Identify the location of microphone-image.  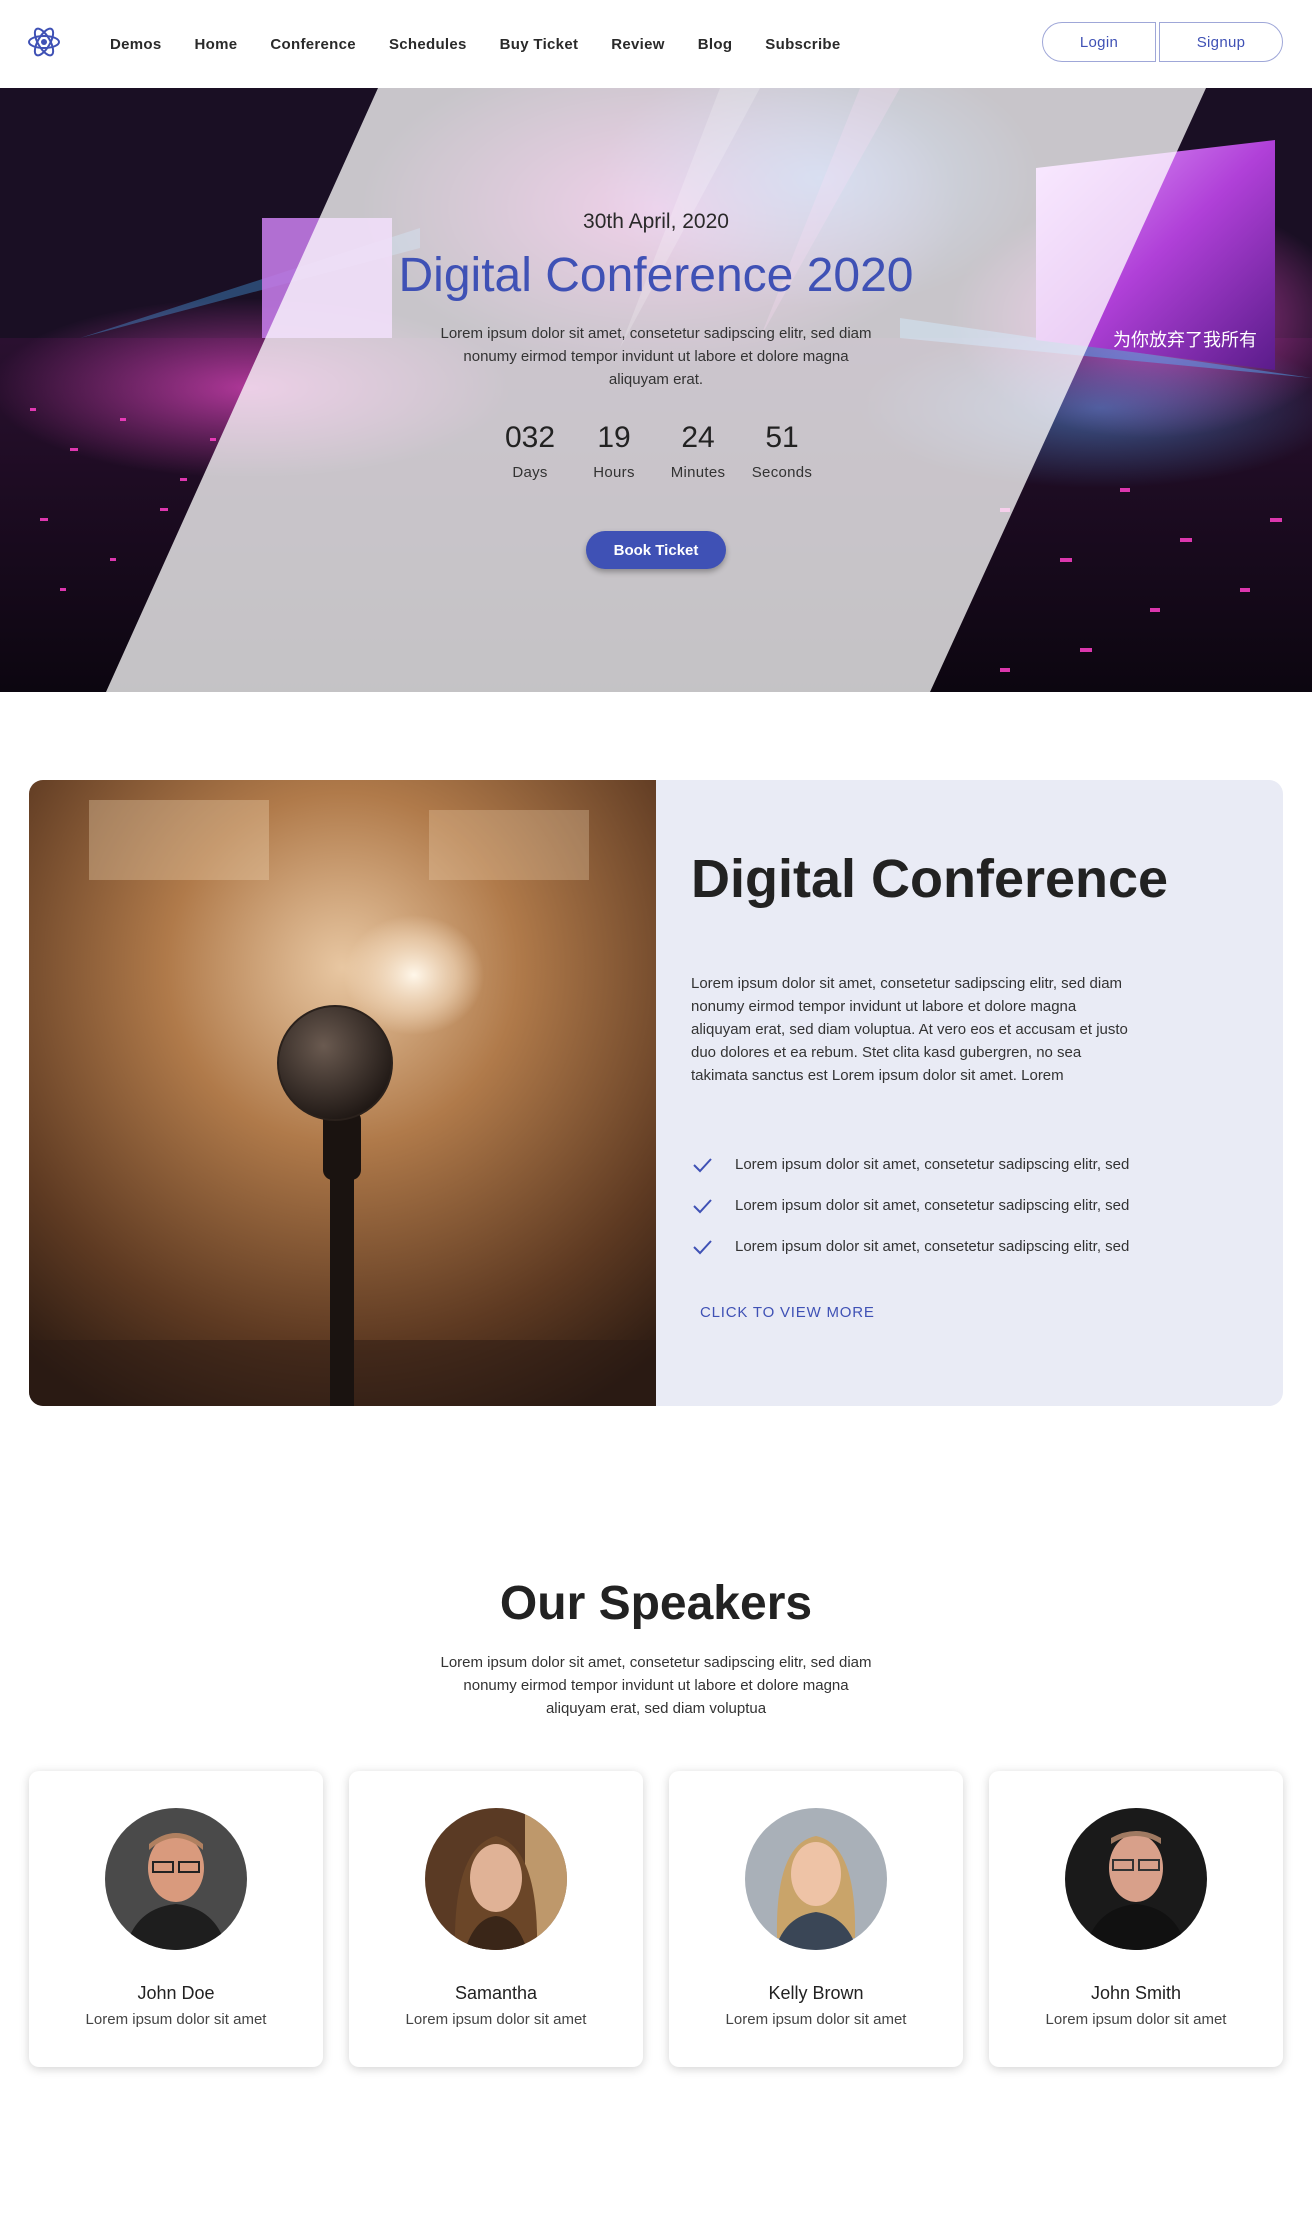
(342, 1093).